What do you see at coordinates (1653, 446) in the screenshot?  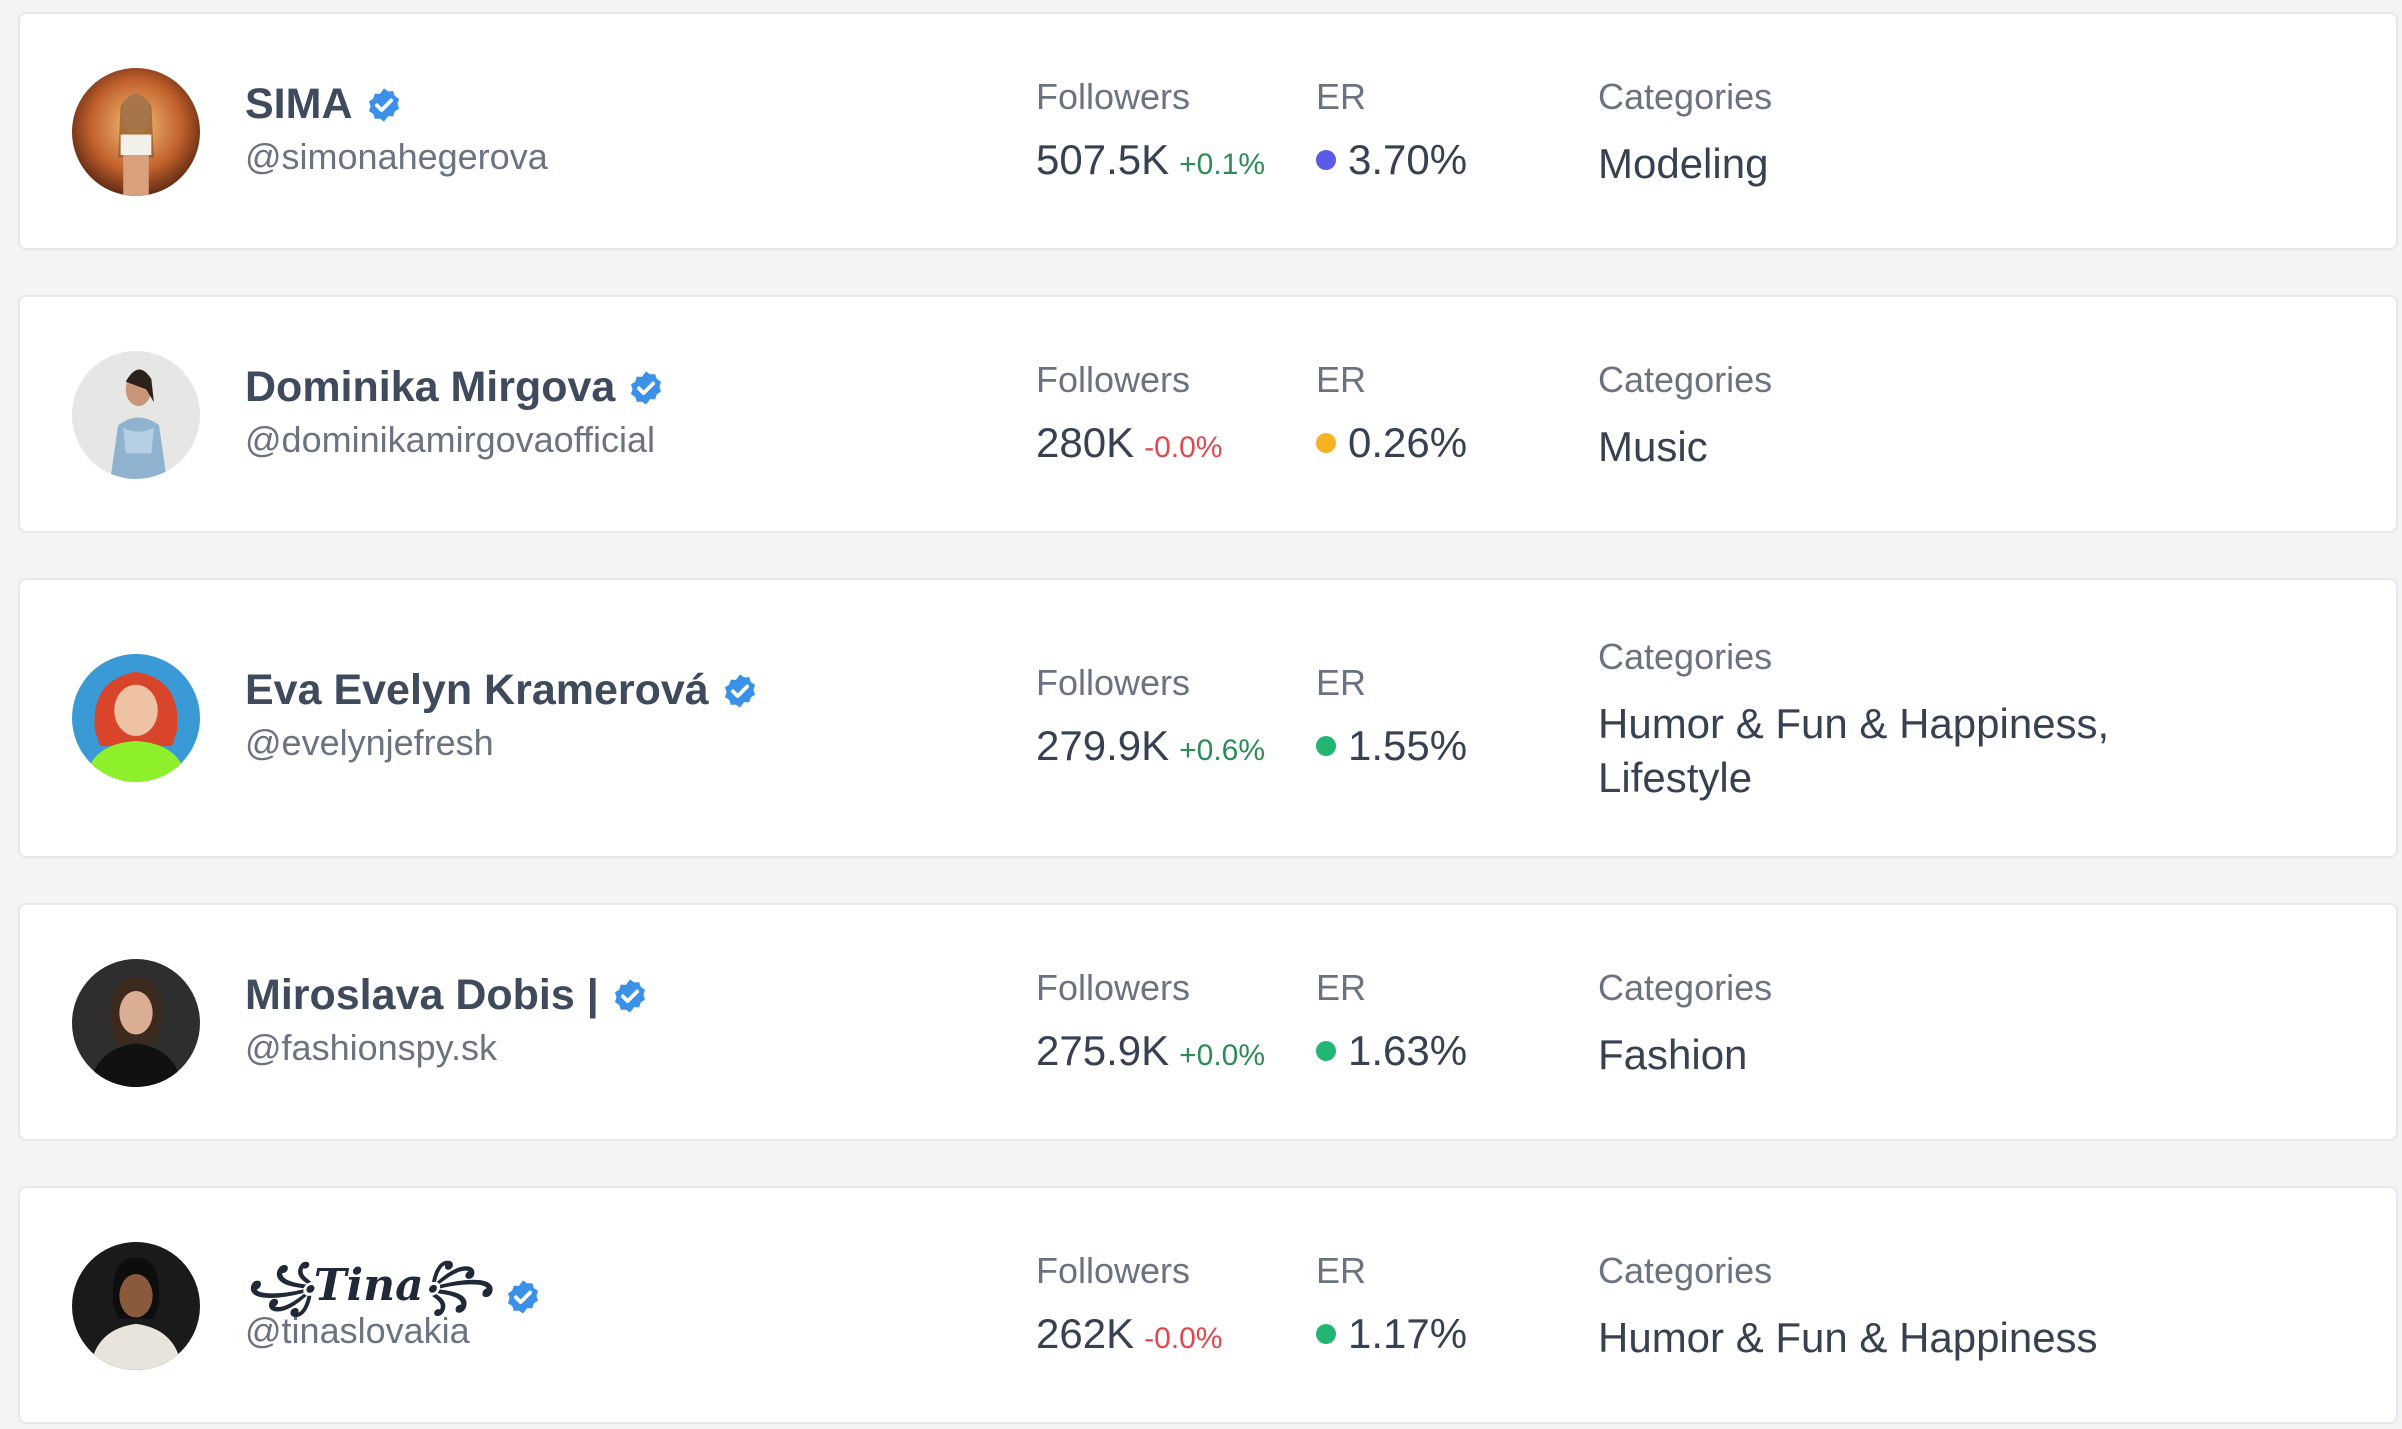 I see `categories-value: Music` at bounding box center [1653, 446].